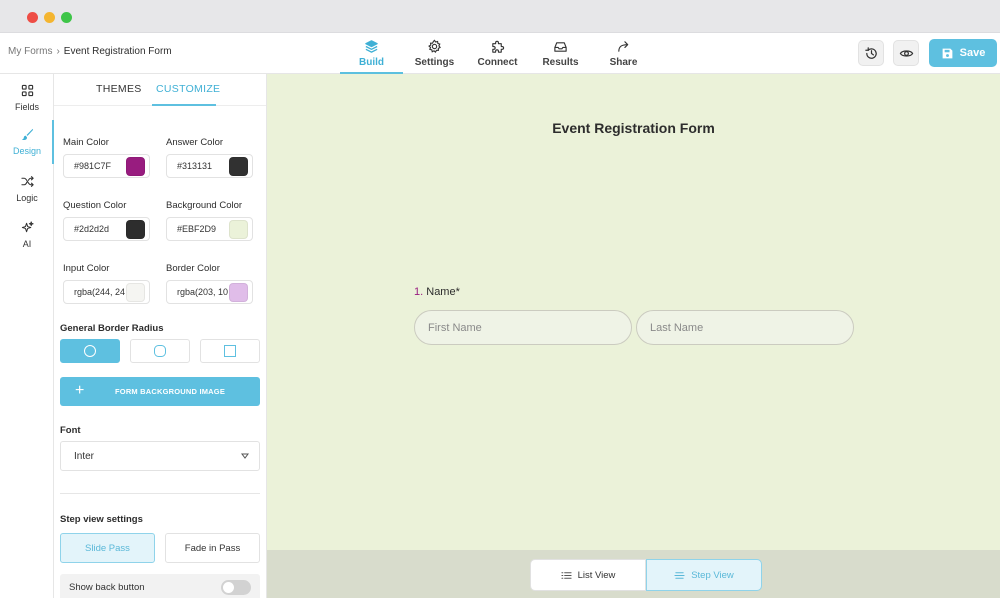 Image resolution: width=1000 pixels, height=598 pixels. I want to click on tab-connect: Connect, so click(497, 53).